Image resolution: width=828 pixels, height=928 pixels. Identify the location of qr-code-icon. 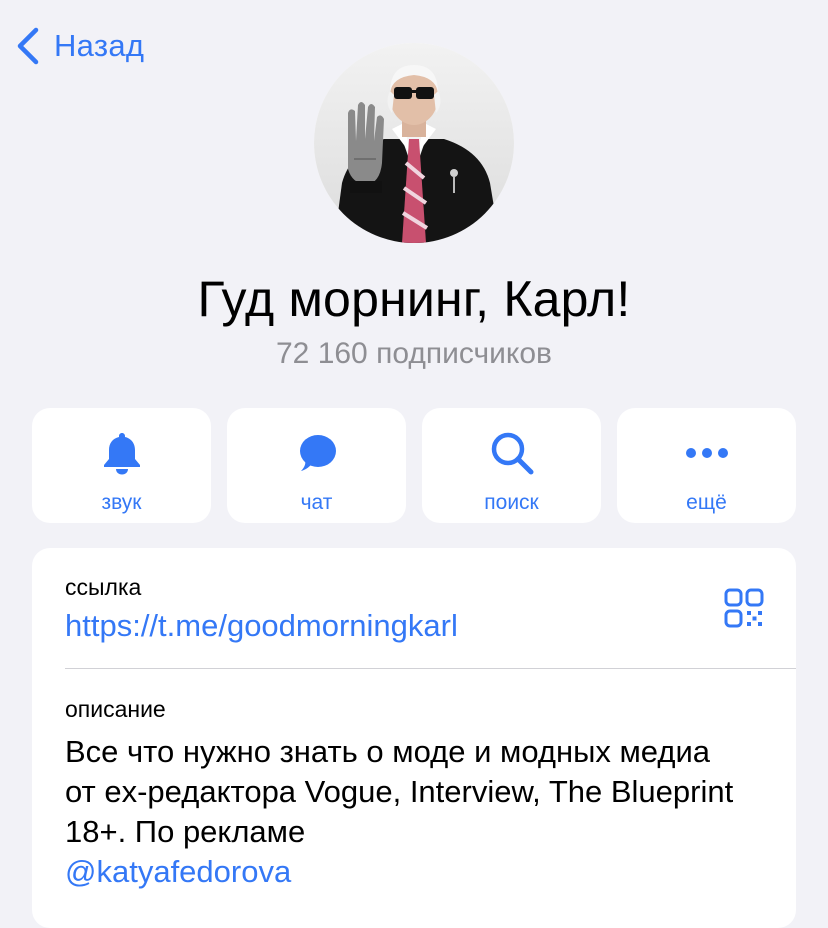
(744, 608).